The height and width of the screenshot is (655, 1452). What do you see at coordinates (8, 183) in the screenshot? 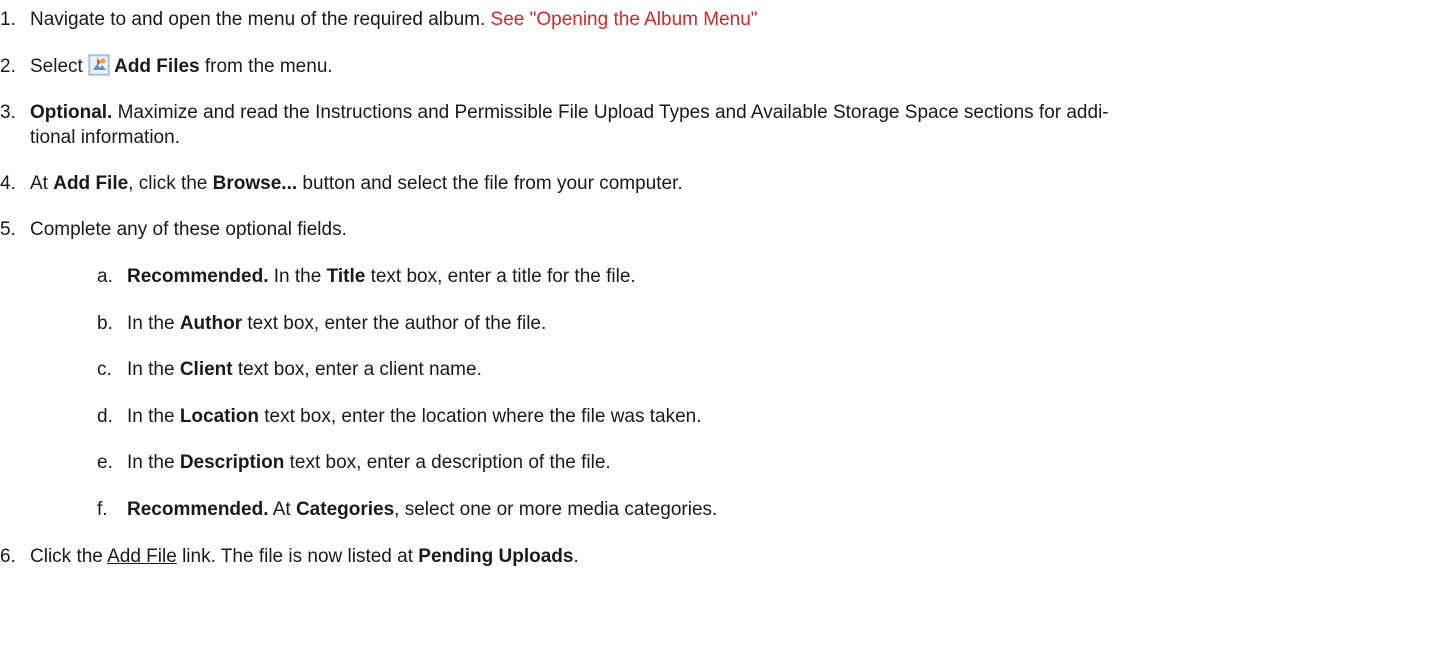
I see `step-number: 4.` at bounding box center [8, 183].